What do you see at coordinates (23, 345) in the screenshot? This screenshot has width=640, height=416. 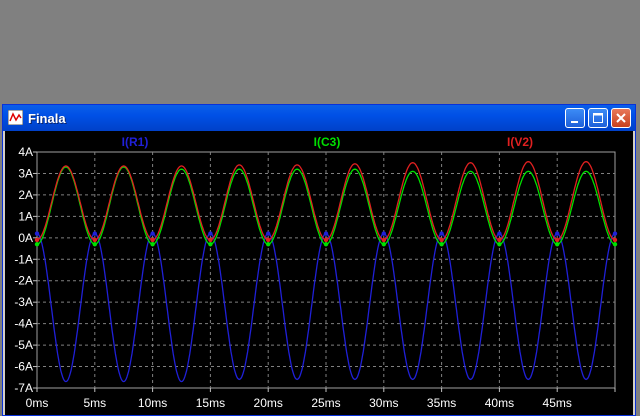 I see `y-tick-label: -5A` at bounding box center [23, 345].